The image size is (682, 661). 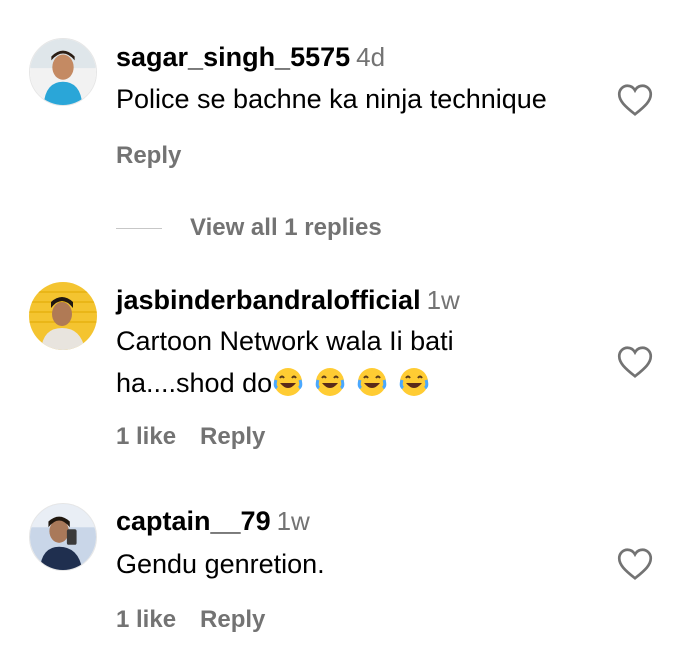 I want to click on comment-text-line: Cartoon Network wala Ii bati, so click(x=285, y=341).